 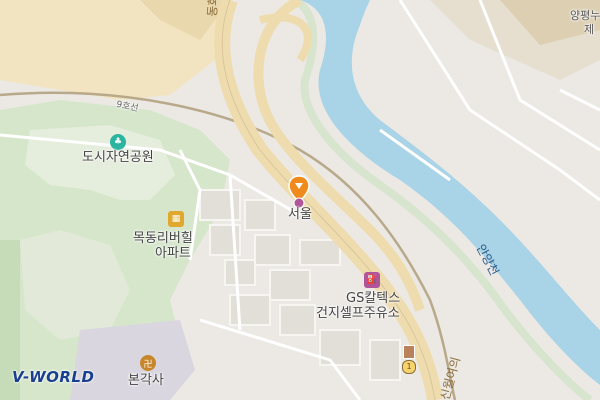 I want to click on logo-text: V-WORLD, so click(x=53, y=377).